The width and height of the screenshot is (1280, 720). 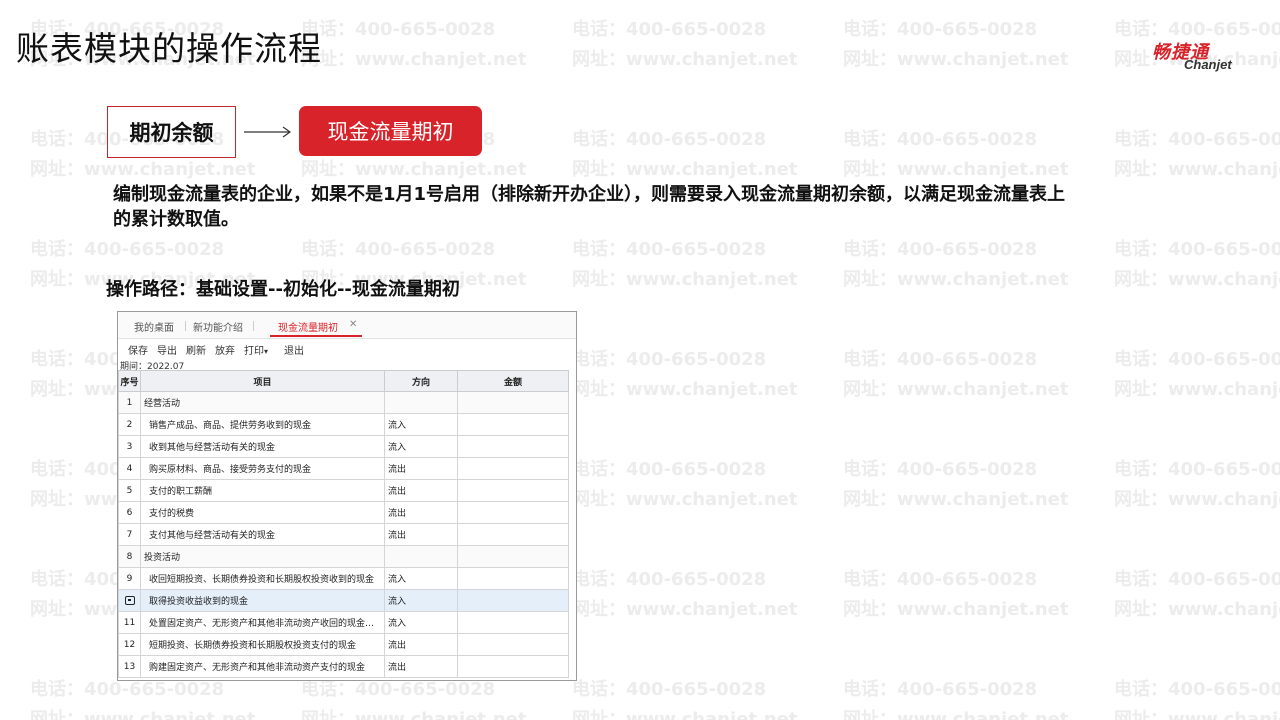 What do you see at coordinates (129, 490) in the screenshot?
I see `row-no: 5` at bounding box center [129, 490].